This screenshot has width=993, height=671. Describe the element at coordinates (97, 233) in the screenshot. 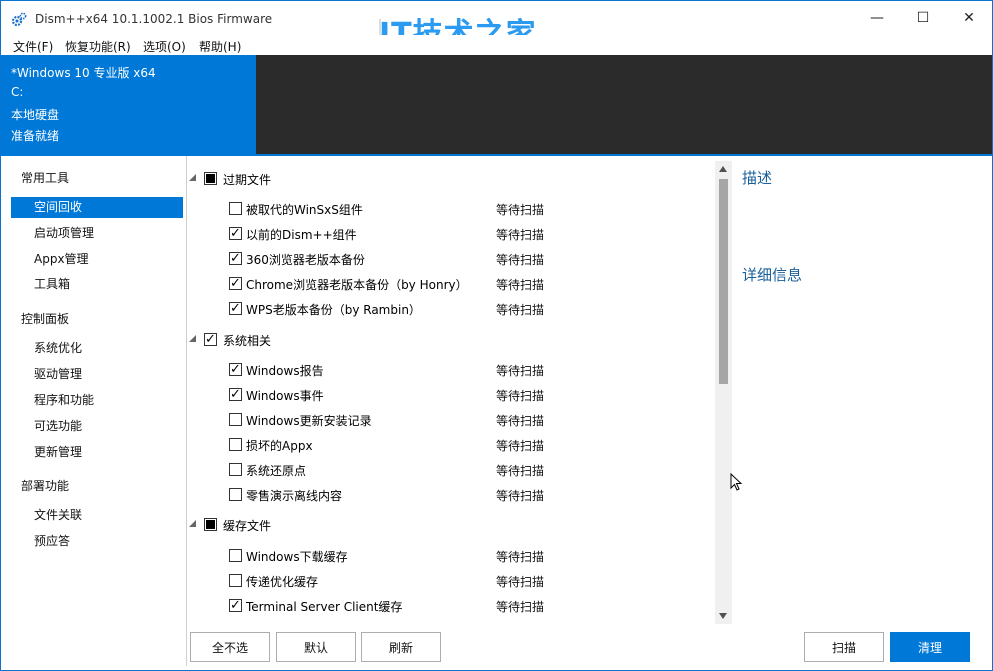

I see `sidebar-item-startup: 启动项管理` at that location.